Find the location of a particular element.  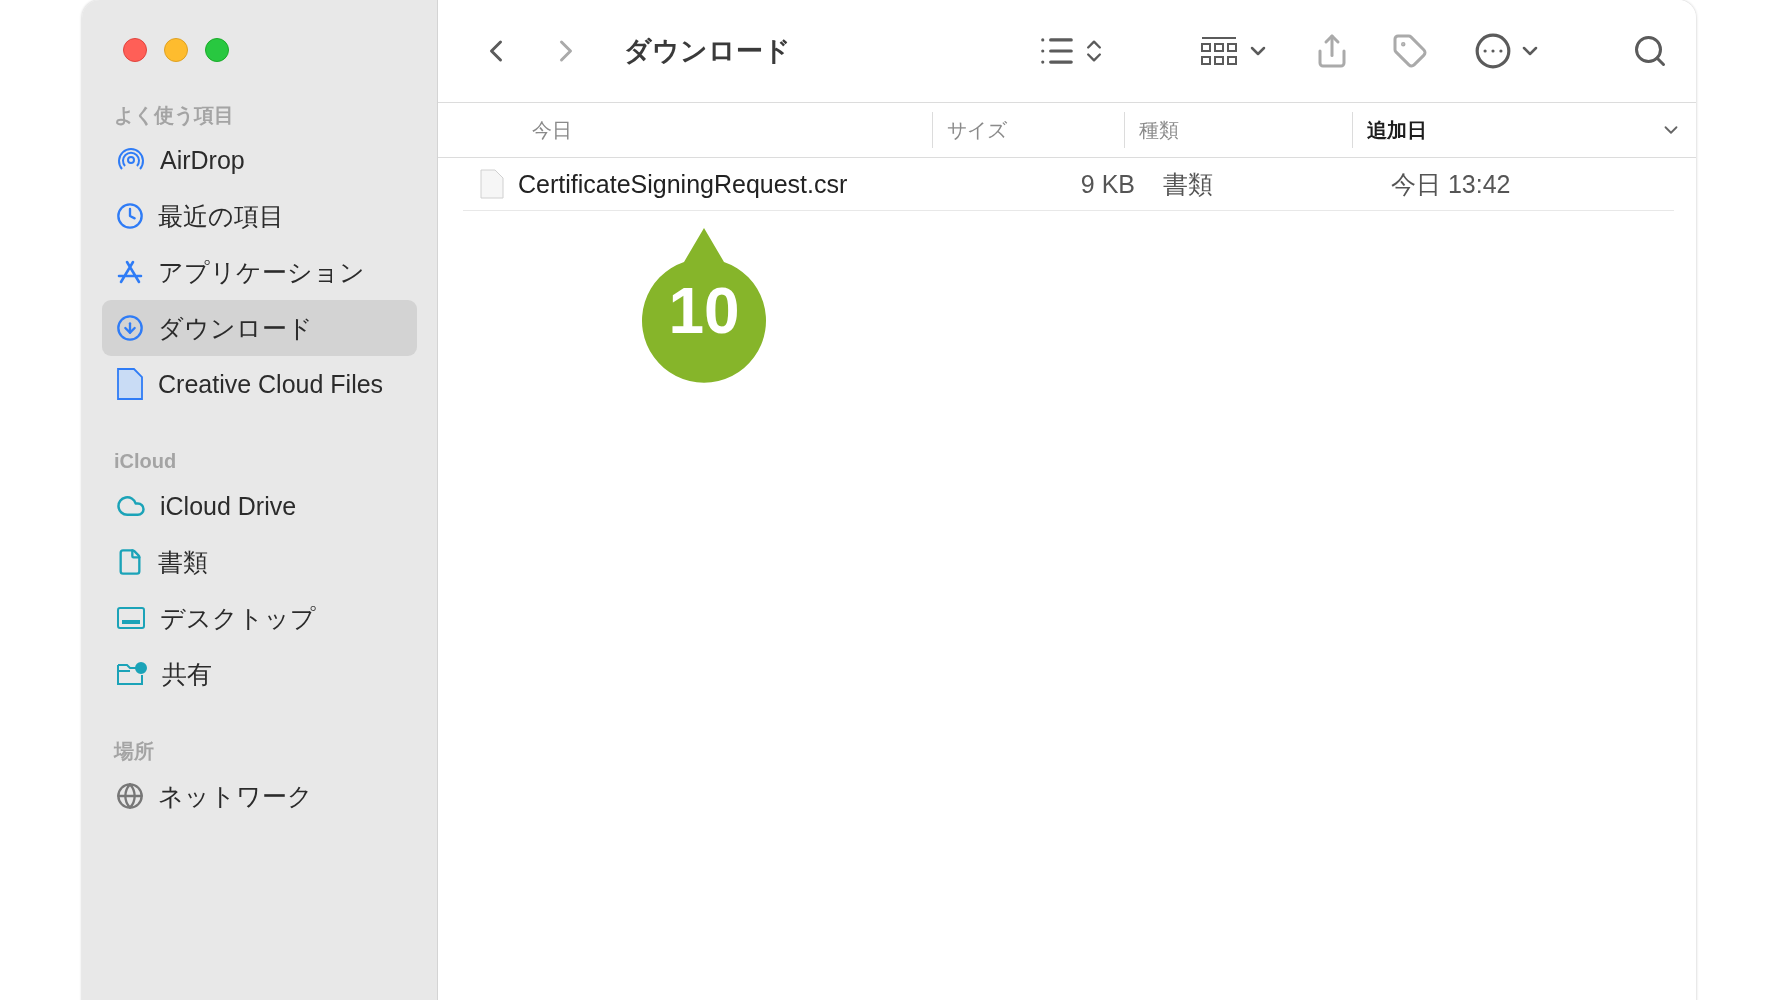

search-icon is located at coordinates (1650, 51).